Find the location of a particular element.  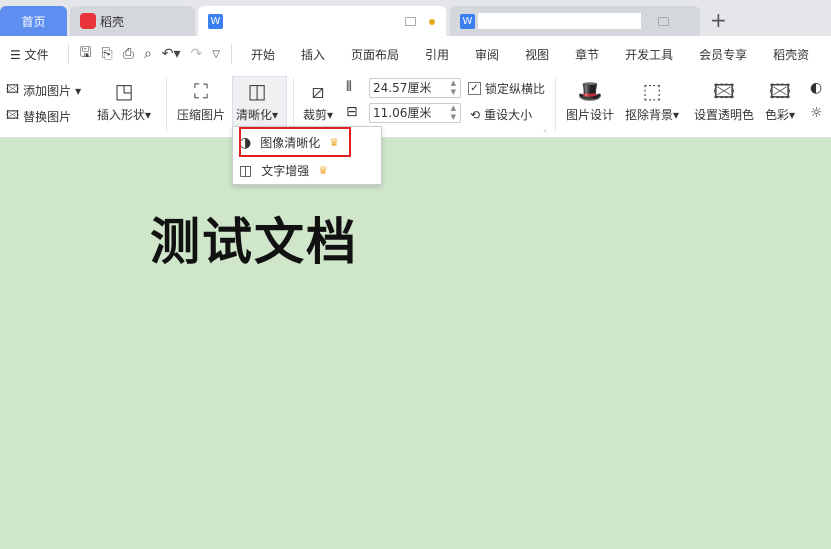

tab-title-blank is located at coordinates (559, 21).